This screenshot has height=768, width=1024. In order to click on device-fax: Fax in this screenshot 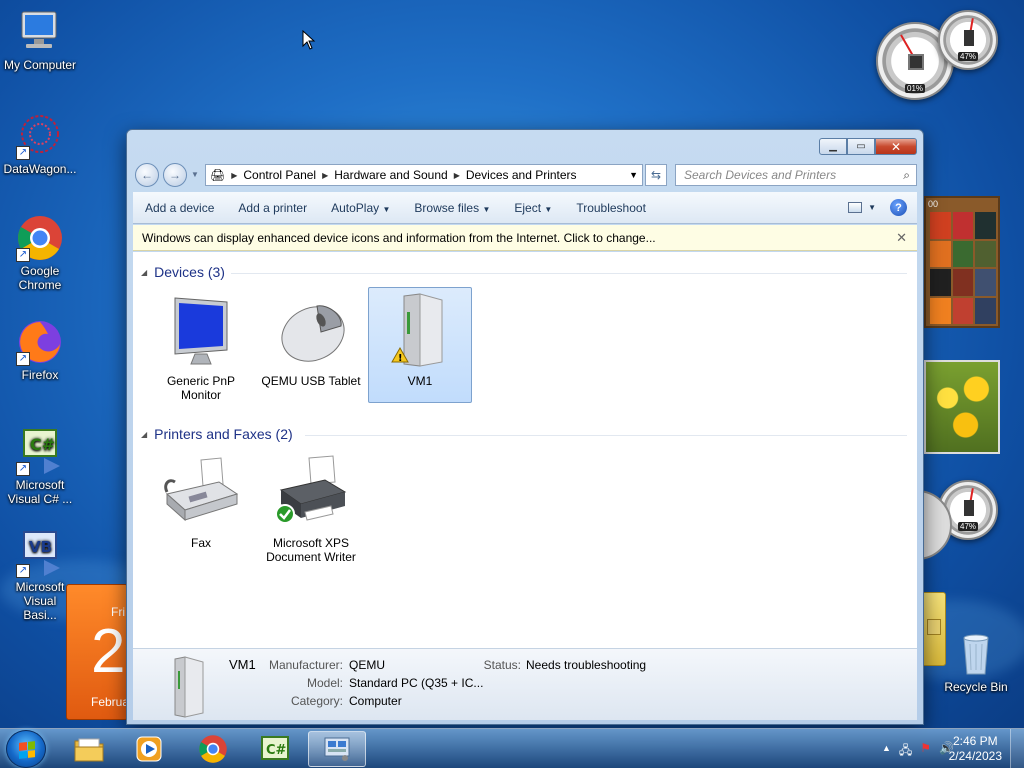, I will do `click(201, 503)`.